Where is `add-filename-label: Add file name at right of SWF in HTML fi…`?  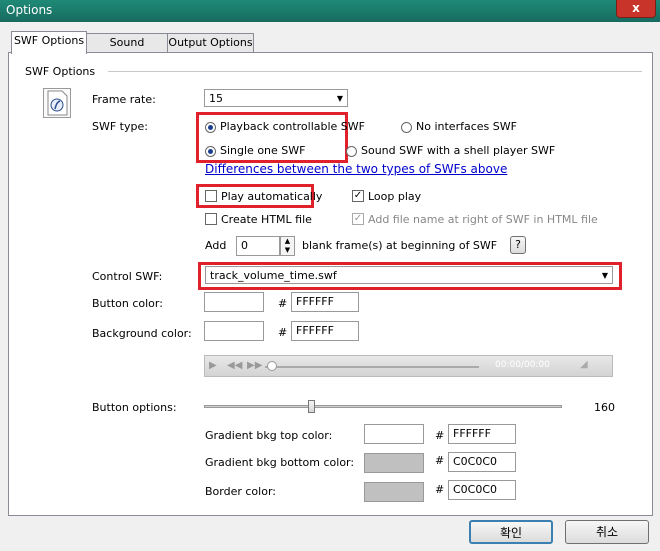
add-filename-label: Add file name at right of SWF in HTML fi… is located at coordinates (483, 219).